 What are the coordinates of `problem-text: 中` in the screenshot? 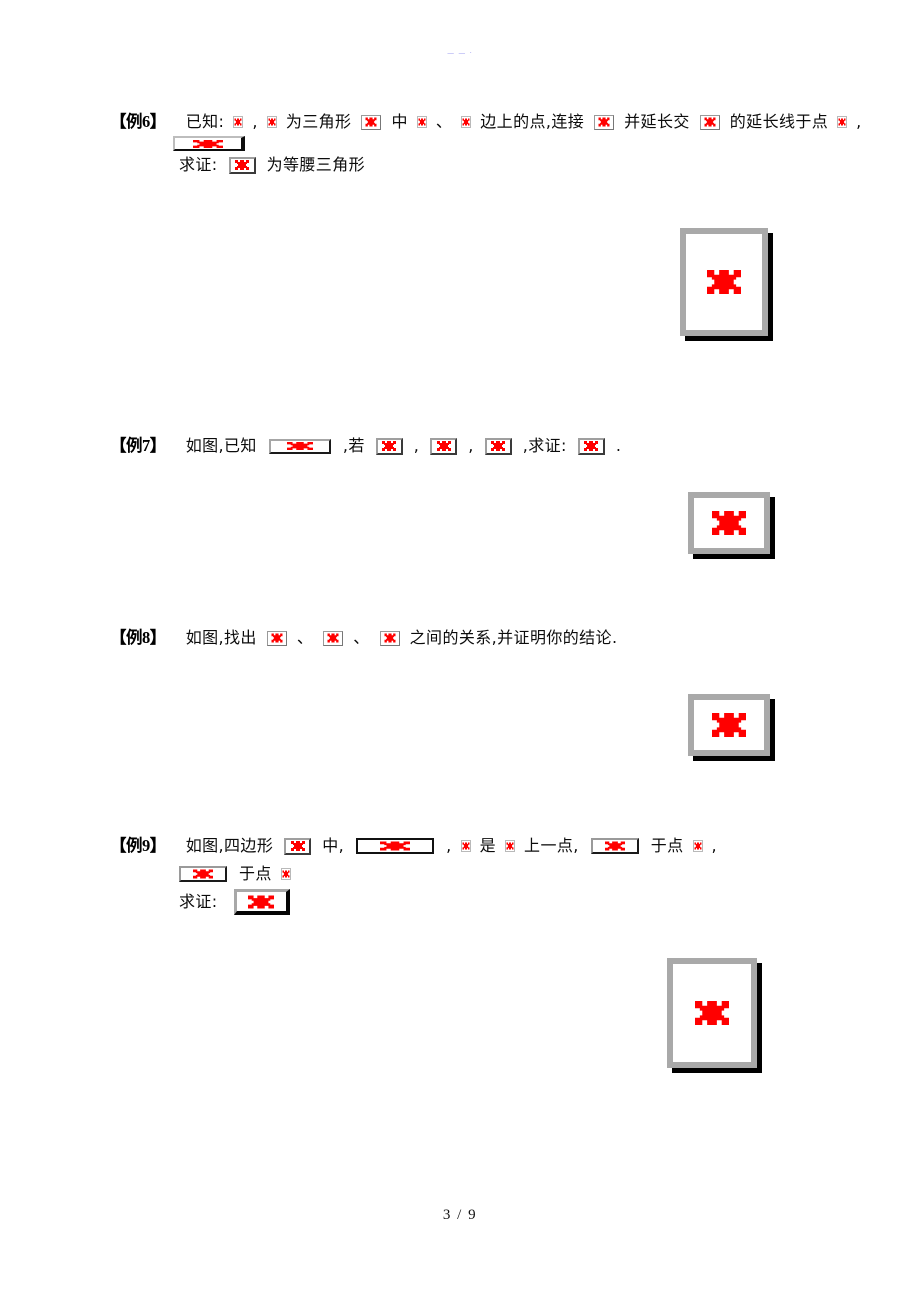 It's located at (399, 121).